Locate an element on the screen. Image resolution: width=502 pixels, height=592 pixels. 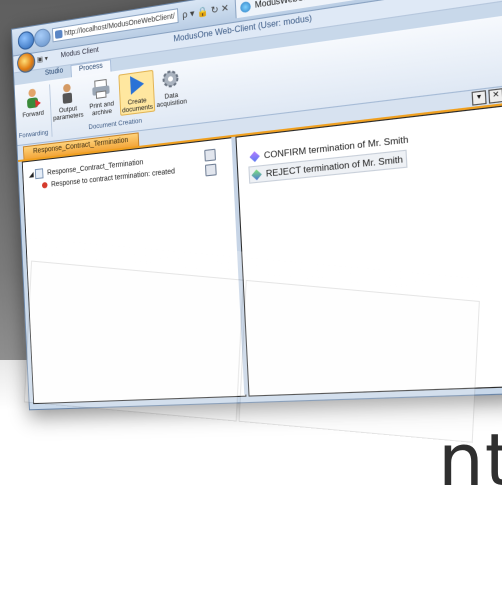
output-parameters-button: Output parameters is located at coordinates (67, 101).